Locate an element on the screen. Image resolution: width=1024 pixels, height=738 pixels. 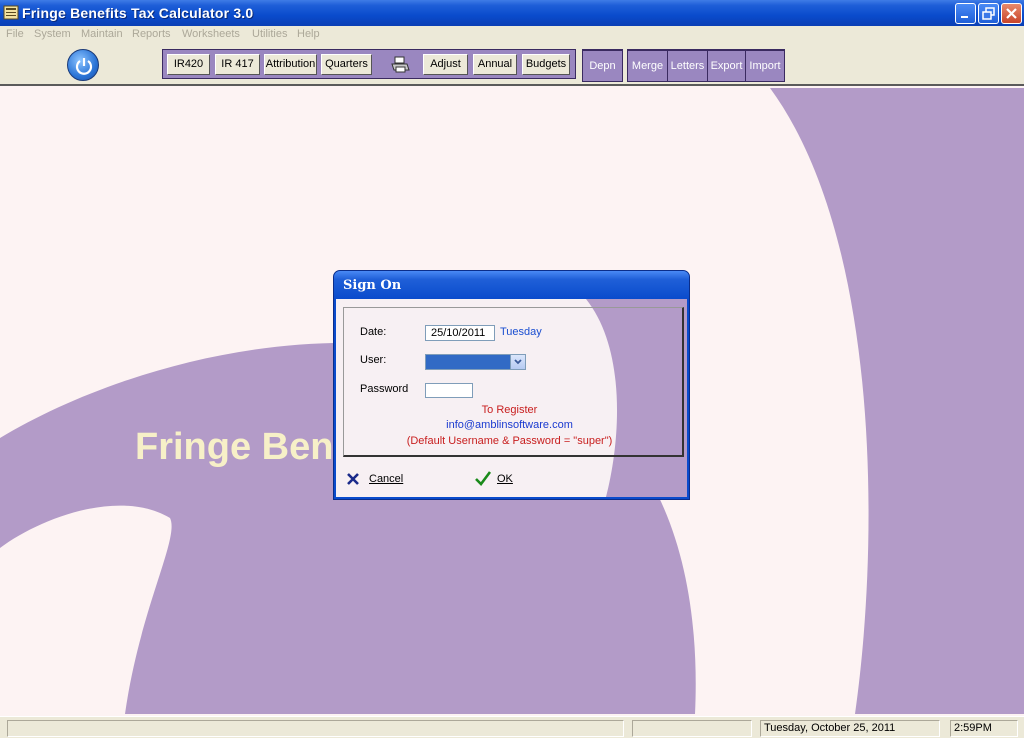
brand-text: Fringe Ben is located at coordinates (234, 447).